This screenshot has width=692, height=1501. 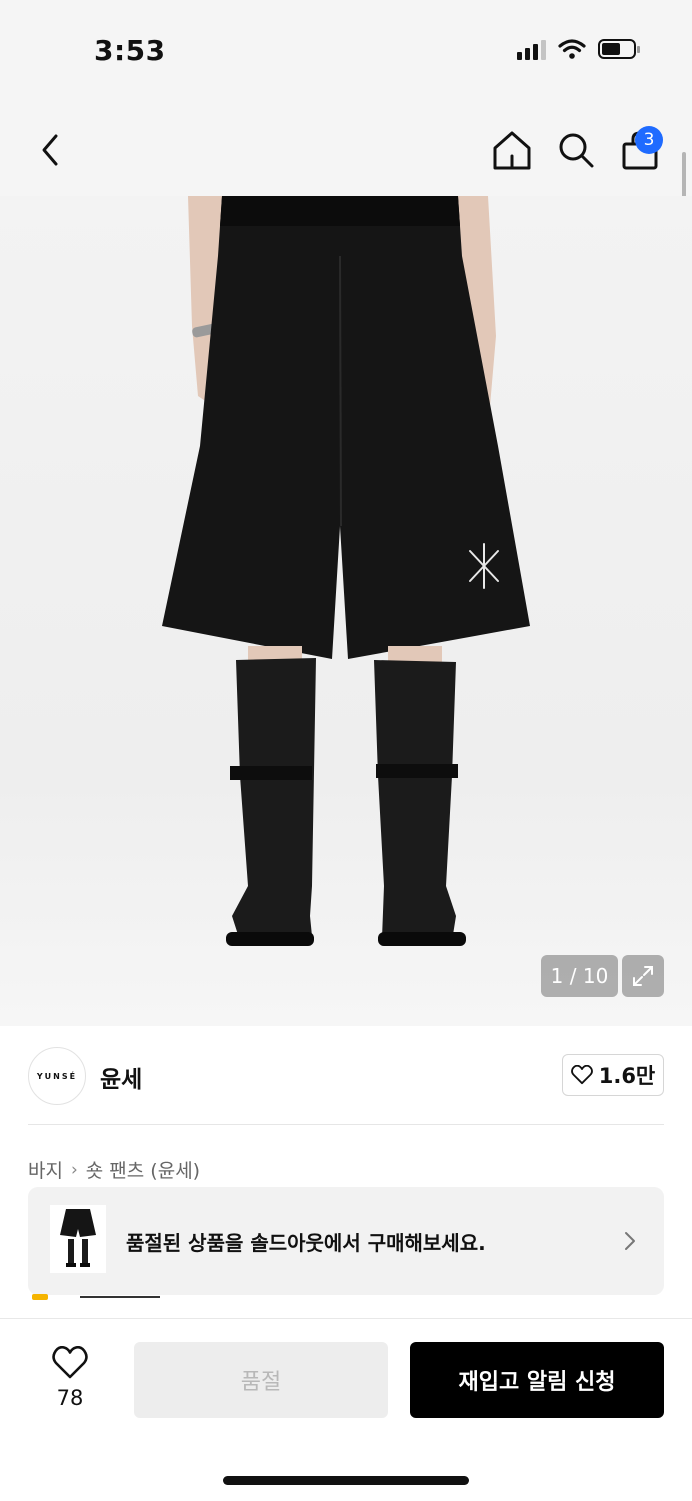 I want to click on home-icon, so click(x=512, y=150).